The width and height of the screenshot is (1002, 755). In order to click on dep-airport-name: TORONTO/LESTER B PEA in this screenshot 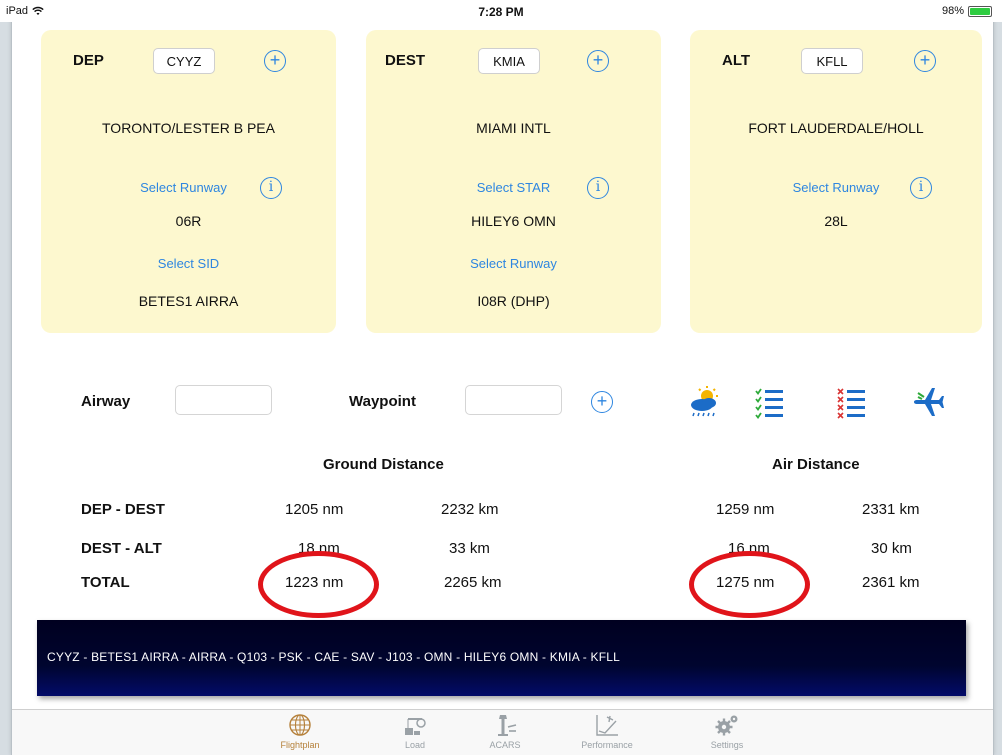, I will do `click(188, 128)`.